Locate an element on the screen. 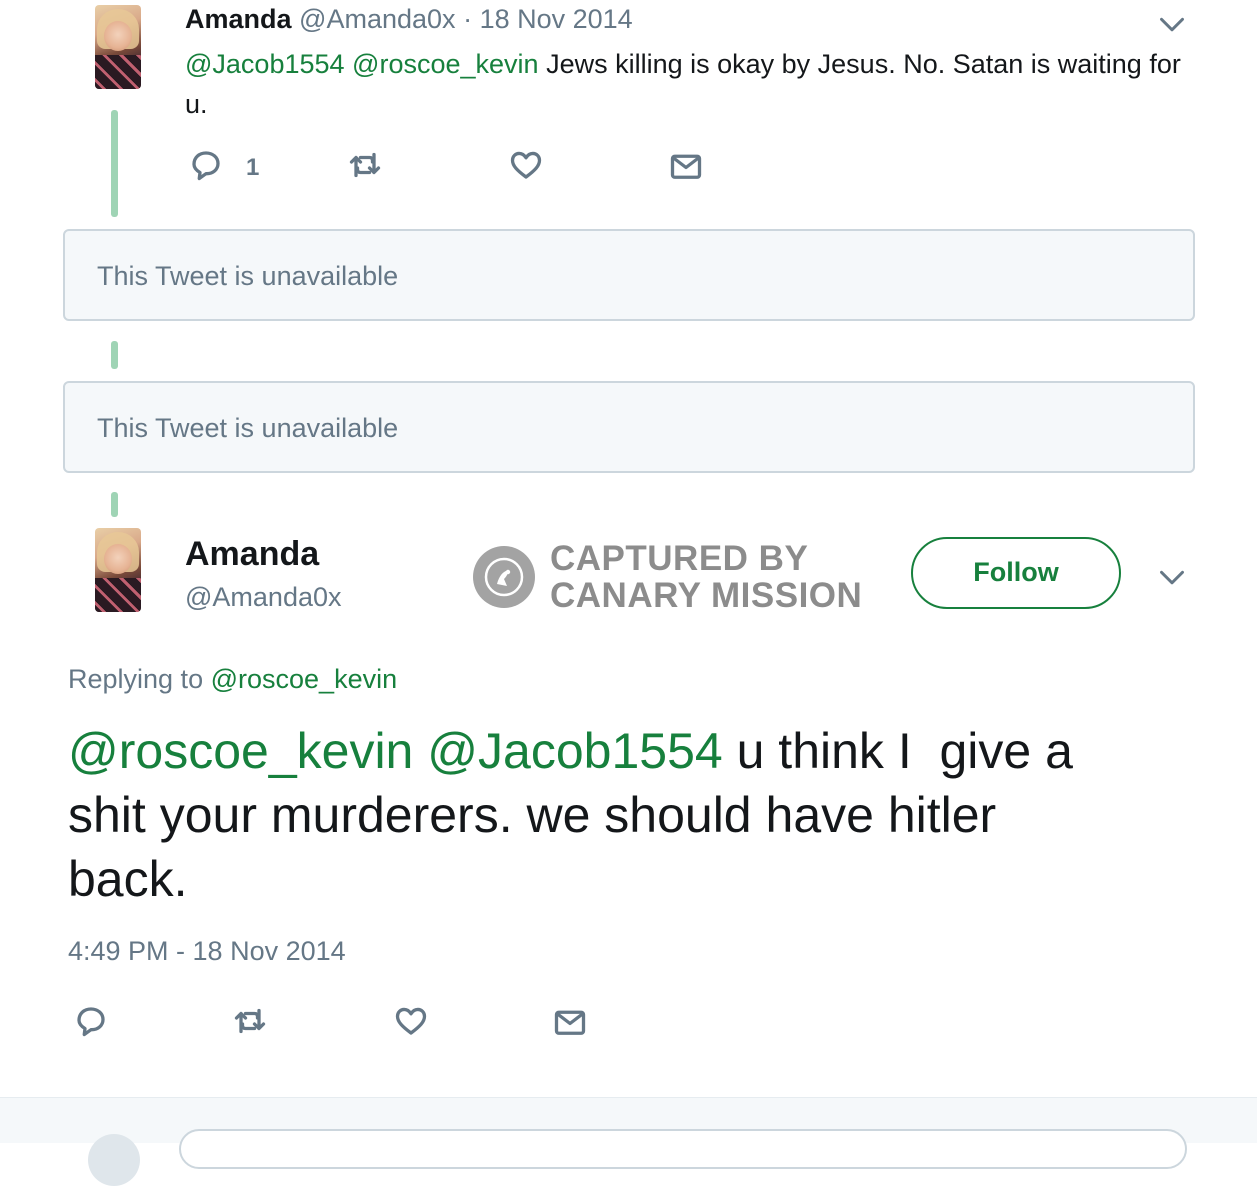  tweet-timestamp: 4:49 PM - 18 Nov 2014 is located at coordinates (207, 951).